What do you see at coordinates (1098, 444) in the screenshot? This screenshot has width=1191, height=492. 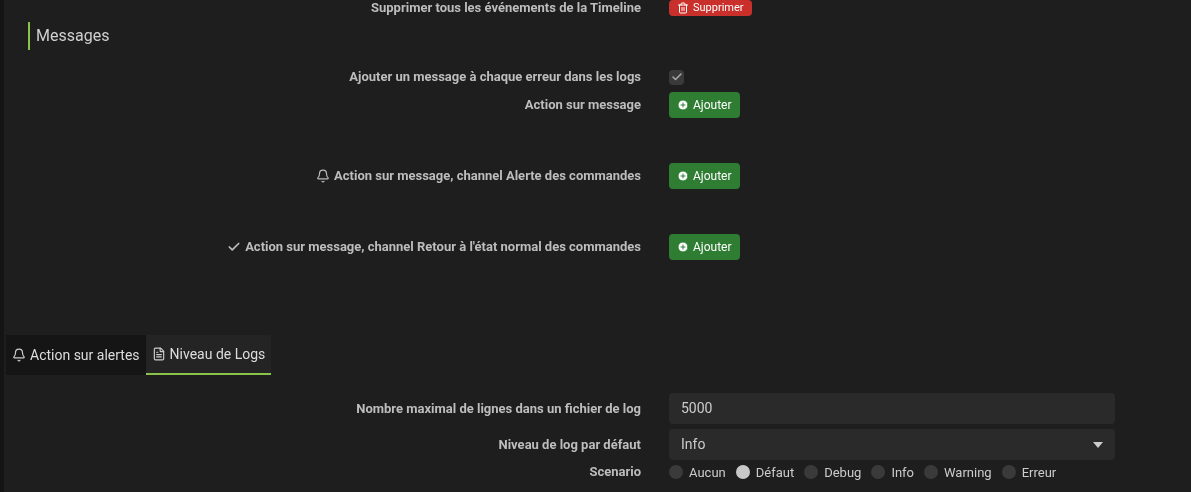 I see `caret-icon` at bounding box center [1098, 444].